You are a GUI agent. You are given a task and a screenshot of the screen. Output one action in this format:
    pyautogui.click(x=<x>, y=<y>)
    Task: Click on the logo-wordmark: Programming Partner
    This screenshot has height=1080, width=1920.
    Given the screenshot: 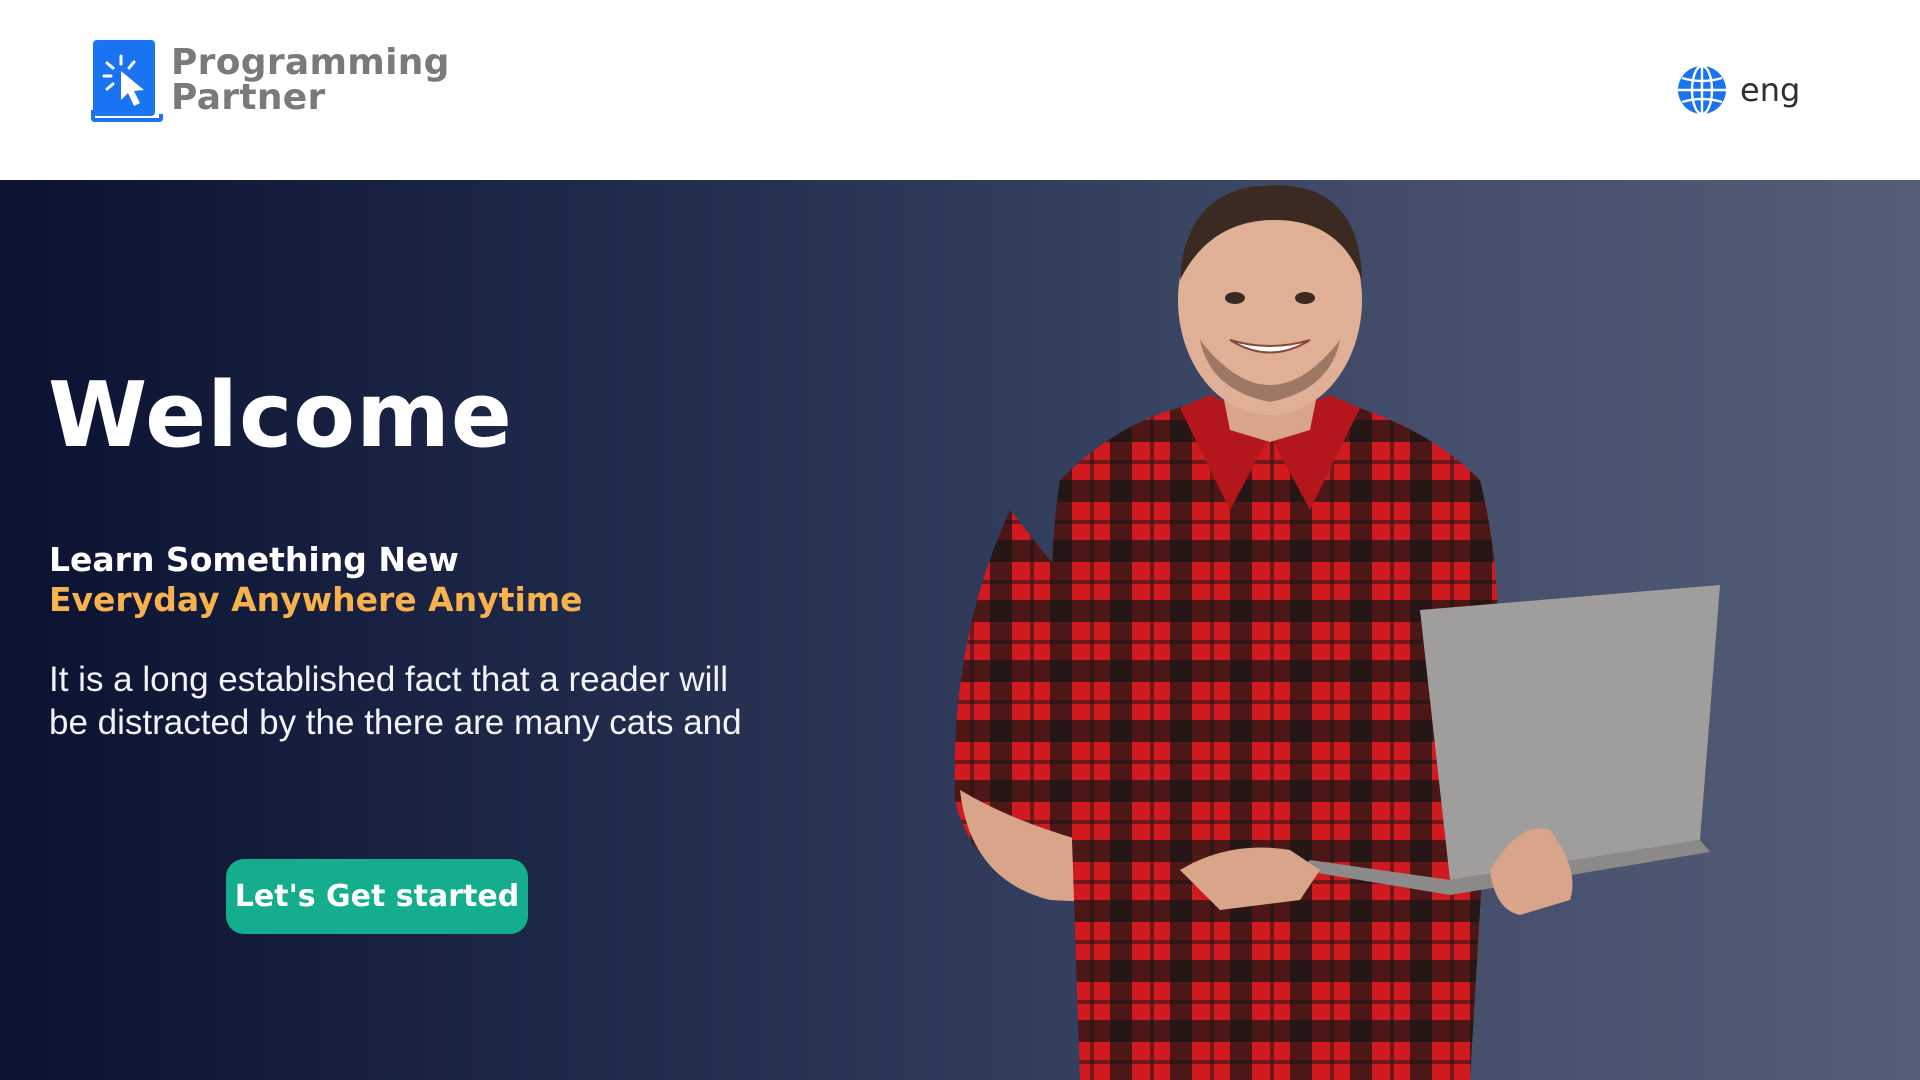 What is the action you would take?
    pyautogui.click(x=310, y=80)
    